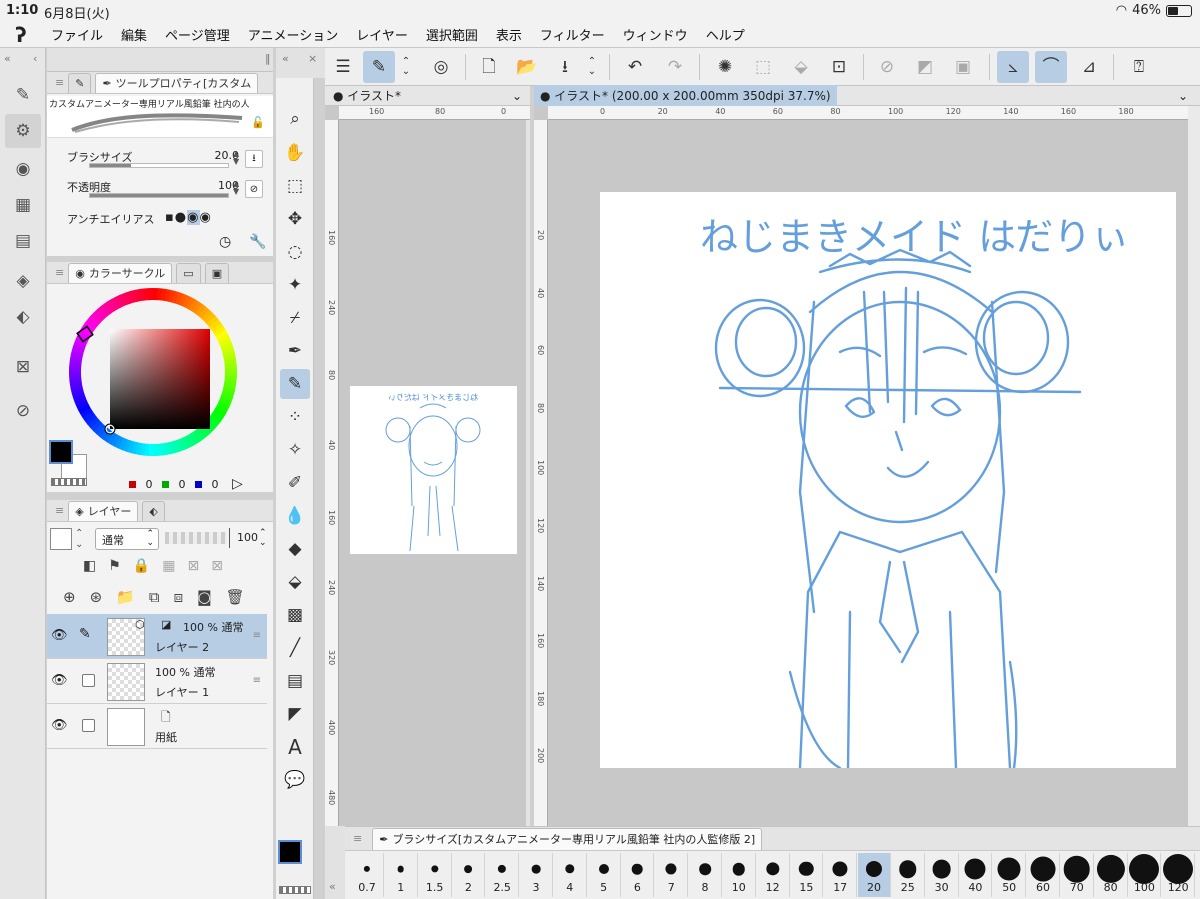 This screenshot has width=1200, height=899. I want to click on mask-enable-icon: ⊠, so click(193, 566).